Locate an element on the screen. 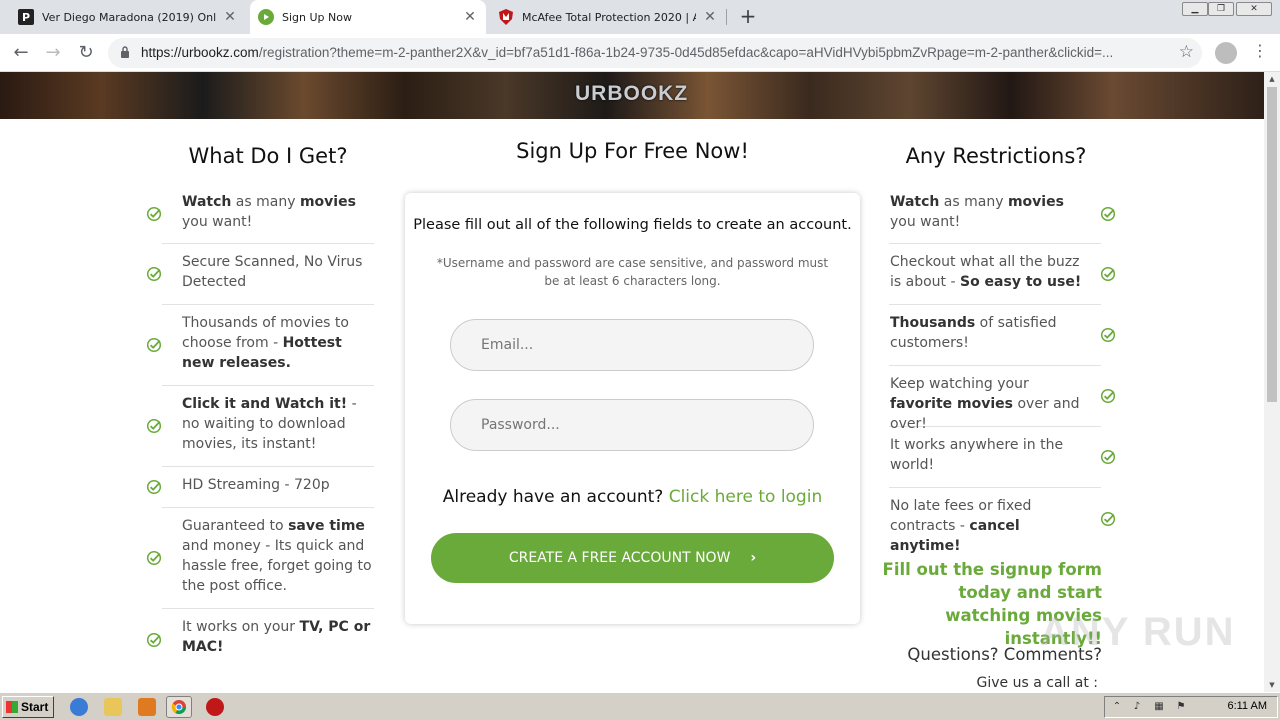  media-player-icon is located at coordinates (147, 707).